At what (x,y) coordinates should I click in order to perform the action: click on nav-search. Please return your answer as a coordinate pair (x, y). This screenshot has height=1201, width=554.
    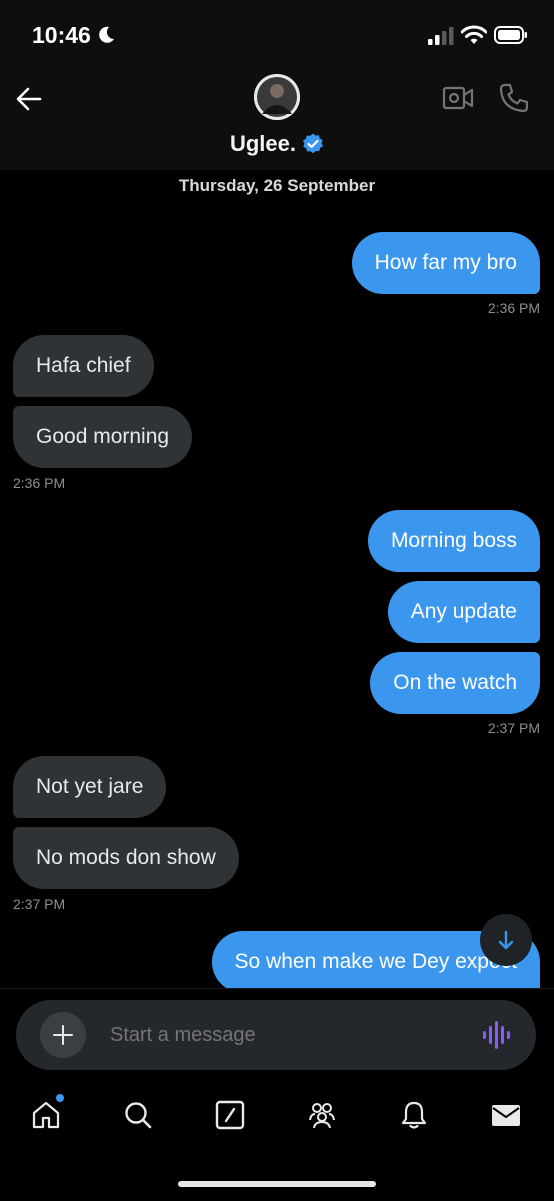
    Looking at the image, I should click on (138, 1120).